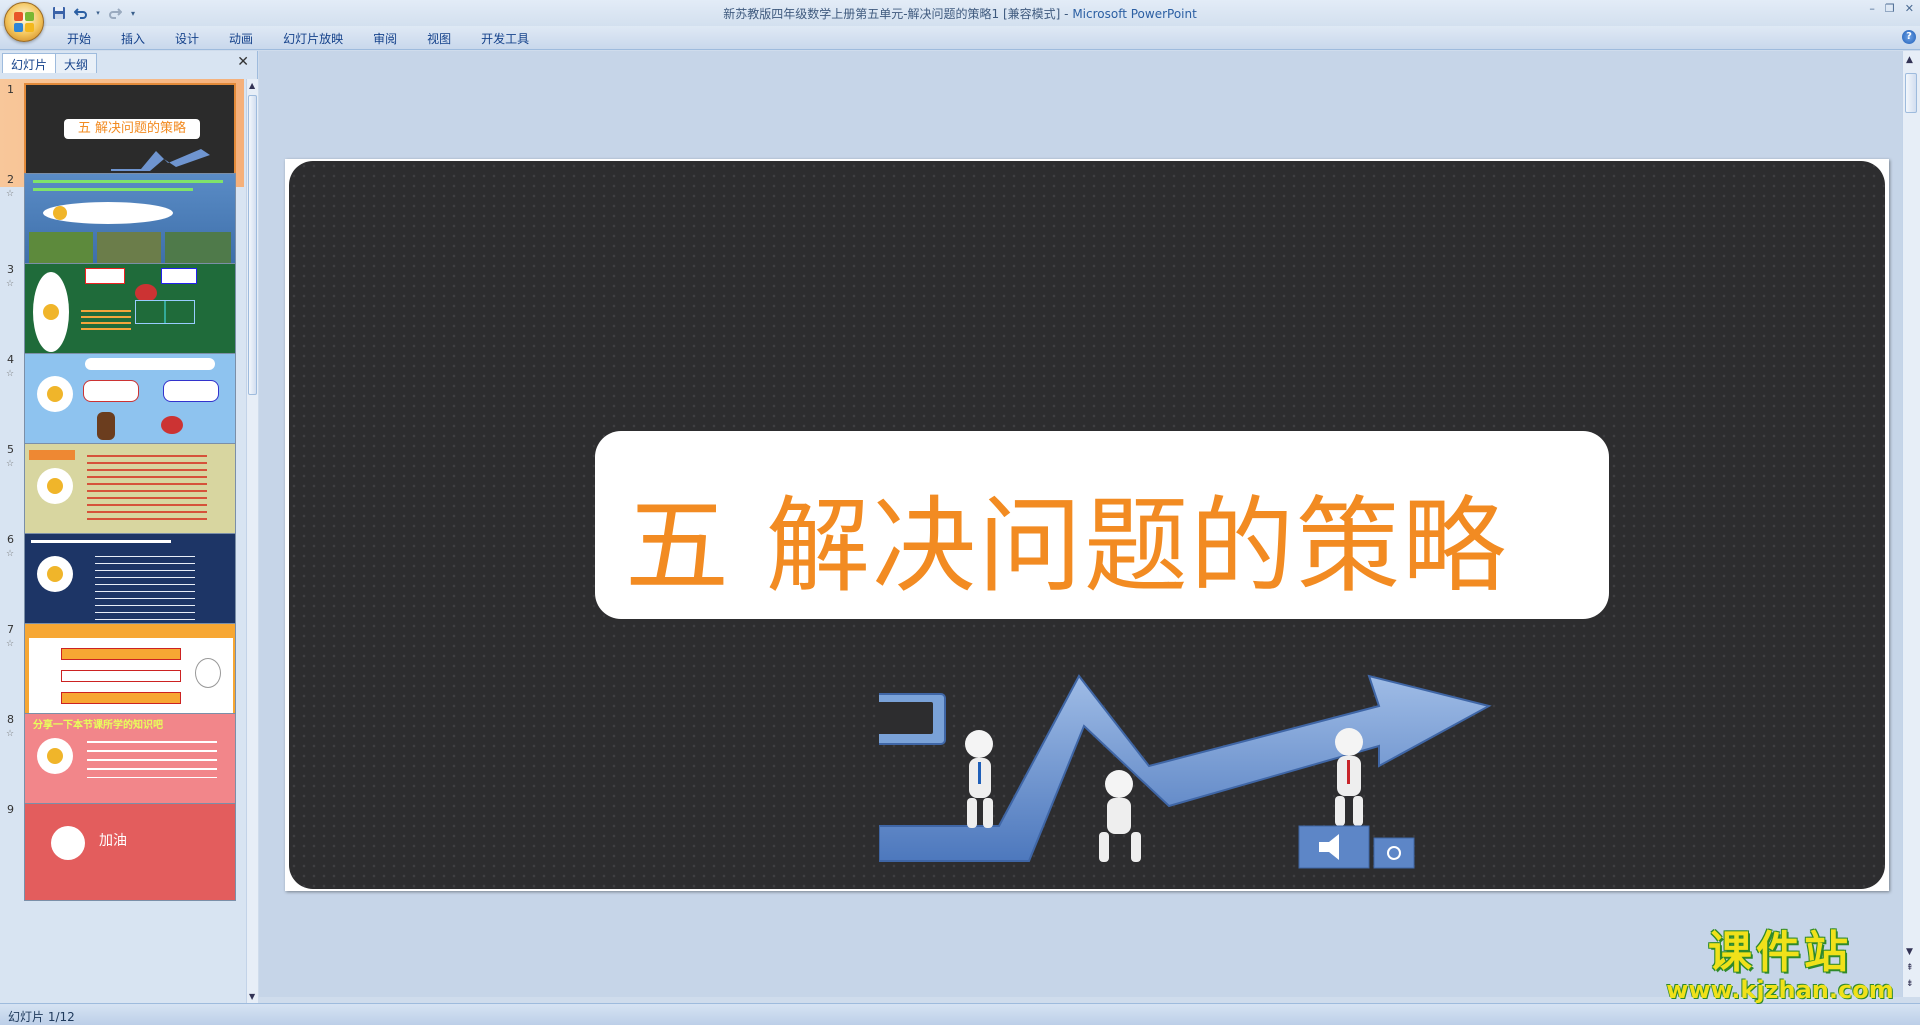  I want to click on slide-title: 五 解决问题的策略, so click(1066, 536).